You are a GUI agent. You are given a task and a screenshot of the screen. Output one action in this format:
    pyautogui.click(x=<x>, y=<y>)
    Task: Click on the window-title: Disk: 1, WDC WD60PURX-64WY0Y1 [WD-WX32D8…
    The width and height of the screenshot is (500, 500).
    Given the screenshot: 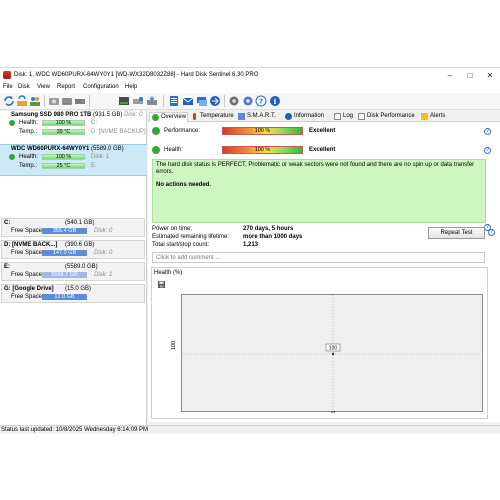 What is the action you would take?
    pyautogui.click(x=136, y=75)
    